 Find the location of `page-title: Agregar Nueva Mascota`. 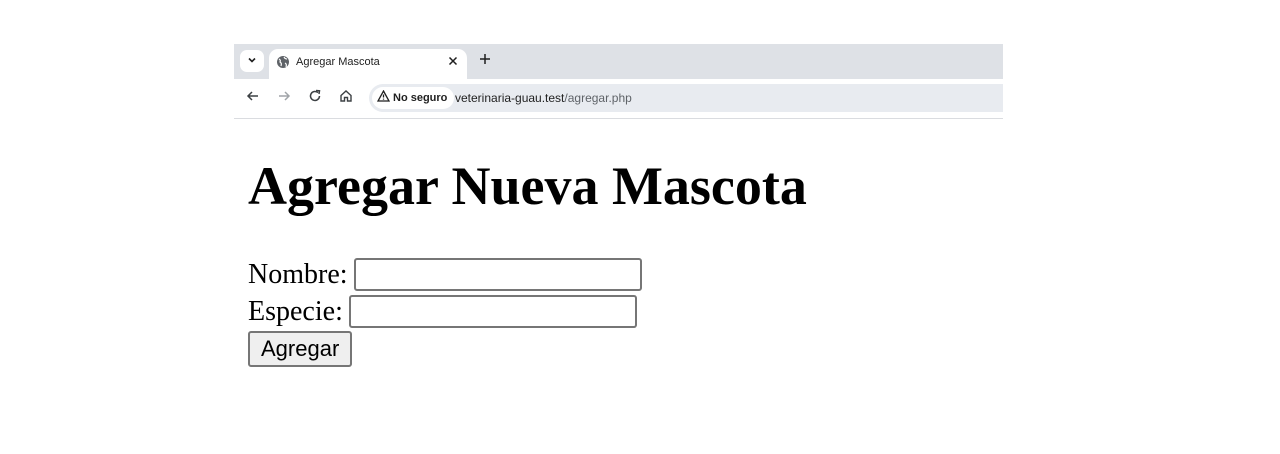

page-title: Agregar Nueva Mascota is located at coordinates (527, 186).